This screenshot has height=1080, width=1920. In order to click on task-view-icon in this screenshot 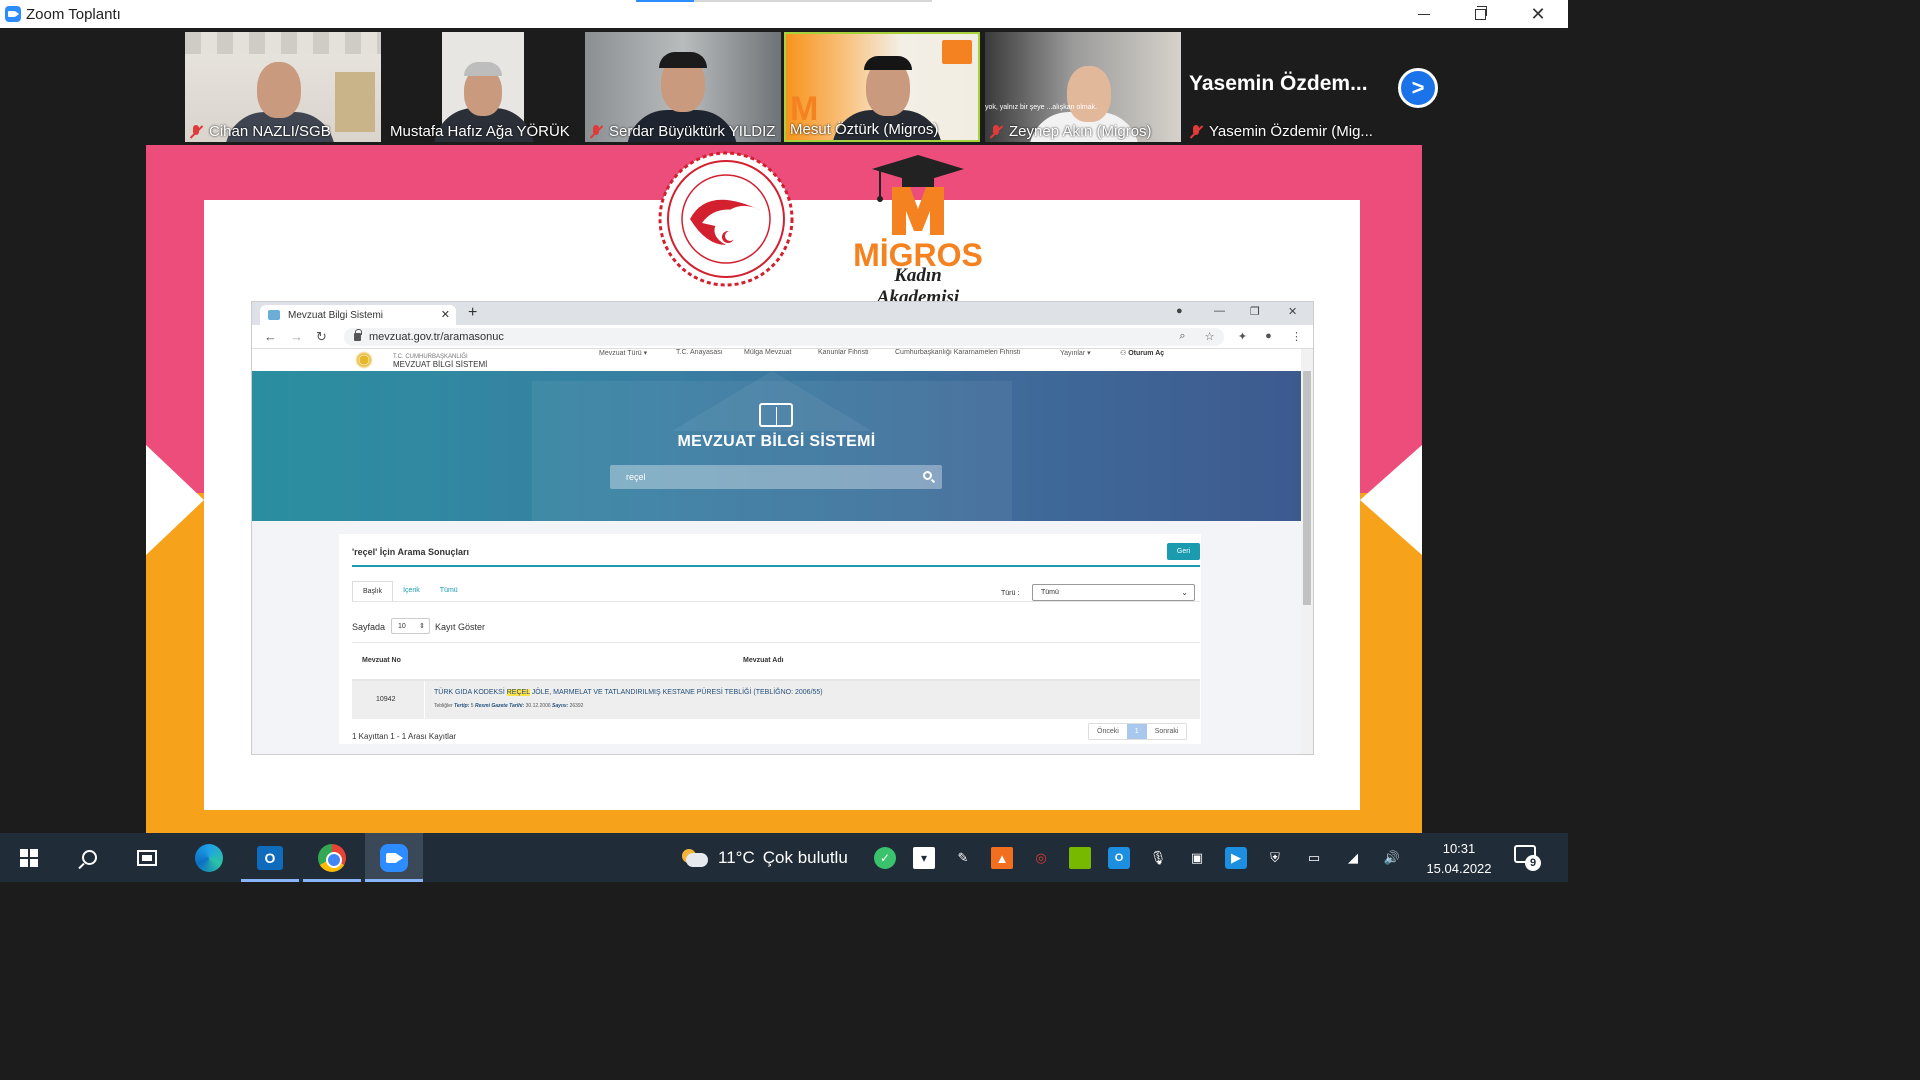, I will do `click(147, 857)`.